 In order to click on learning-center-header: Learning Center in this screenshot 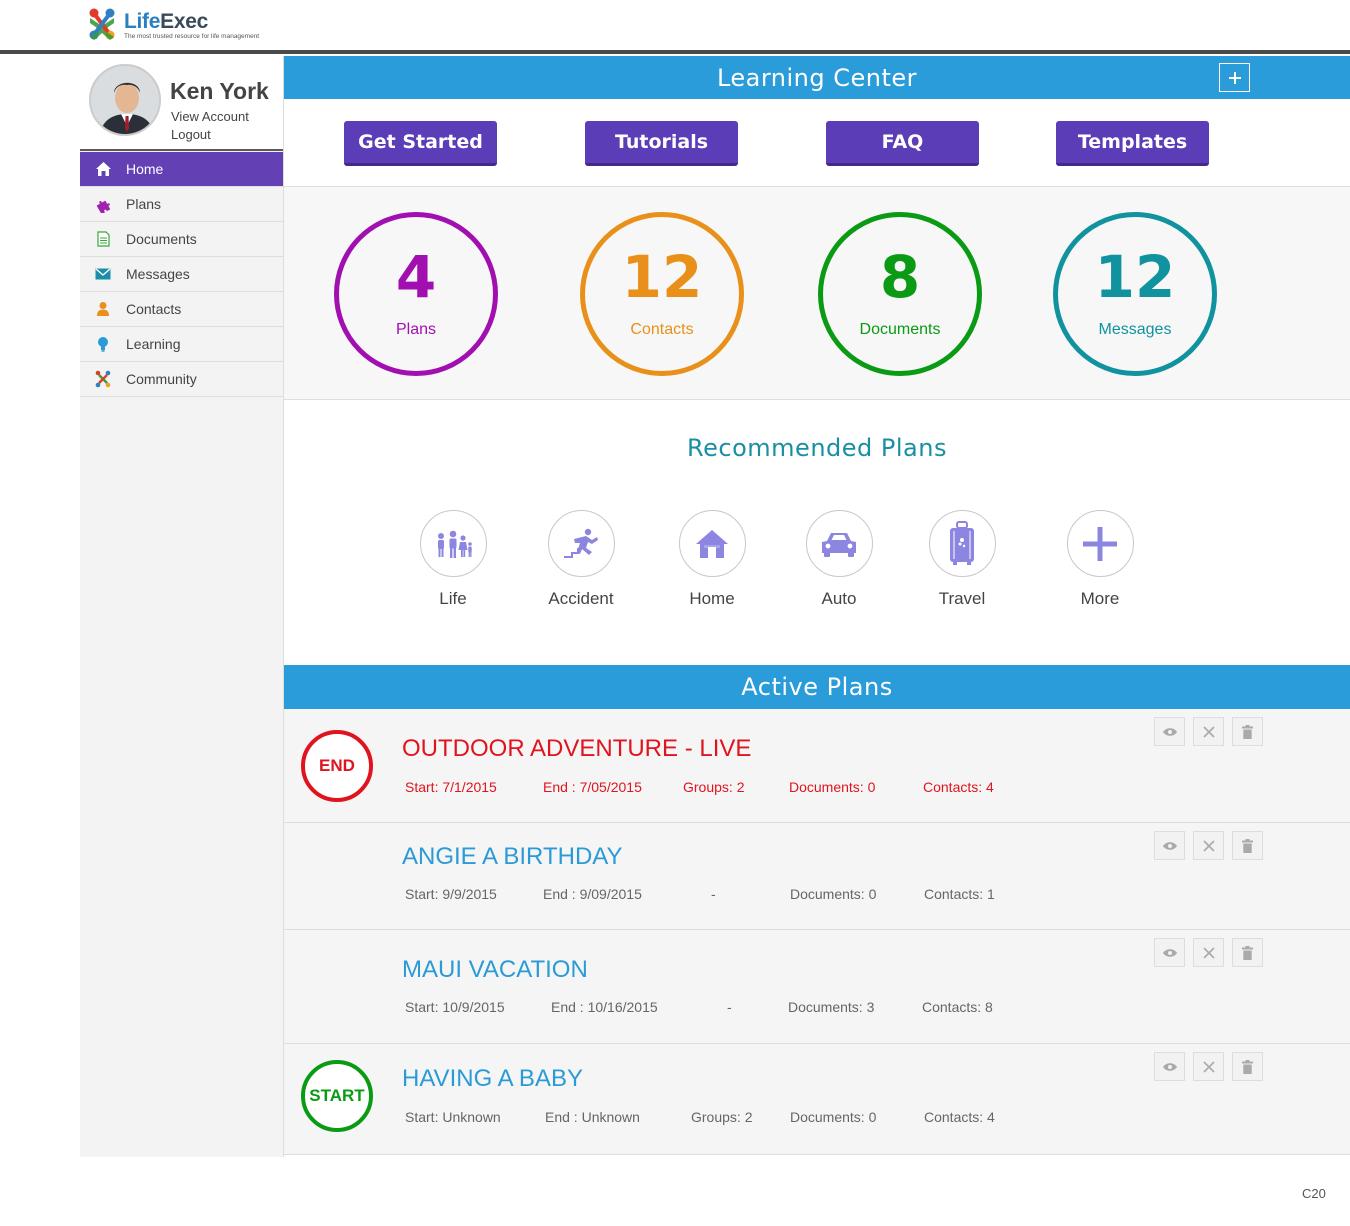, I will do `click(817, 77)`.